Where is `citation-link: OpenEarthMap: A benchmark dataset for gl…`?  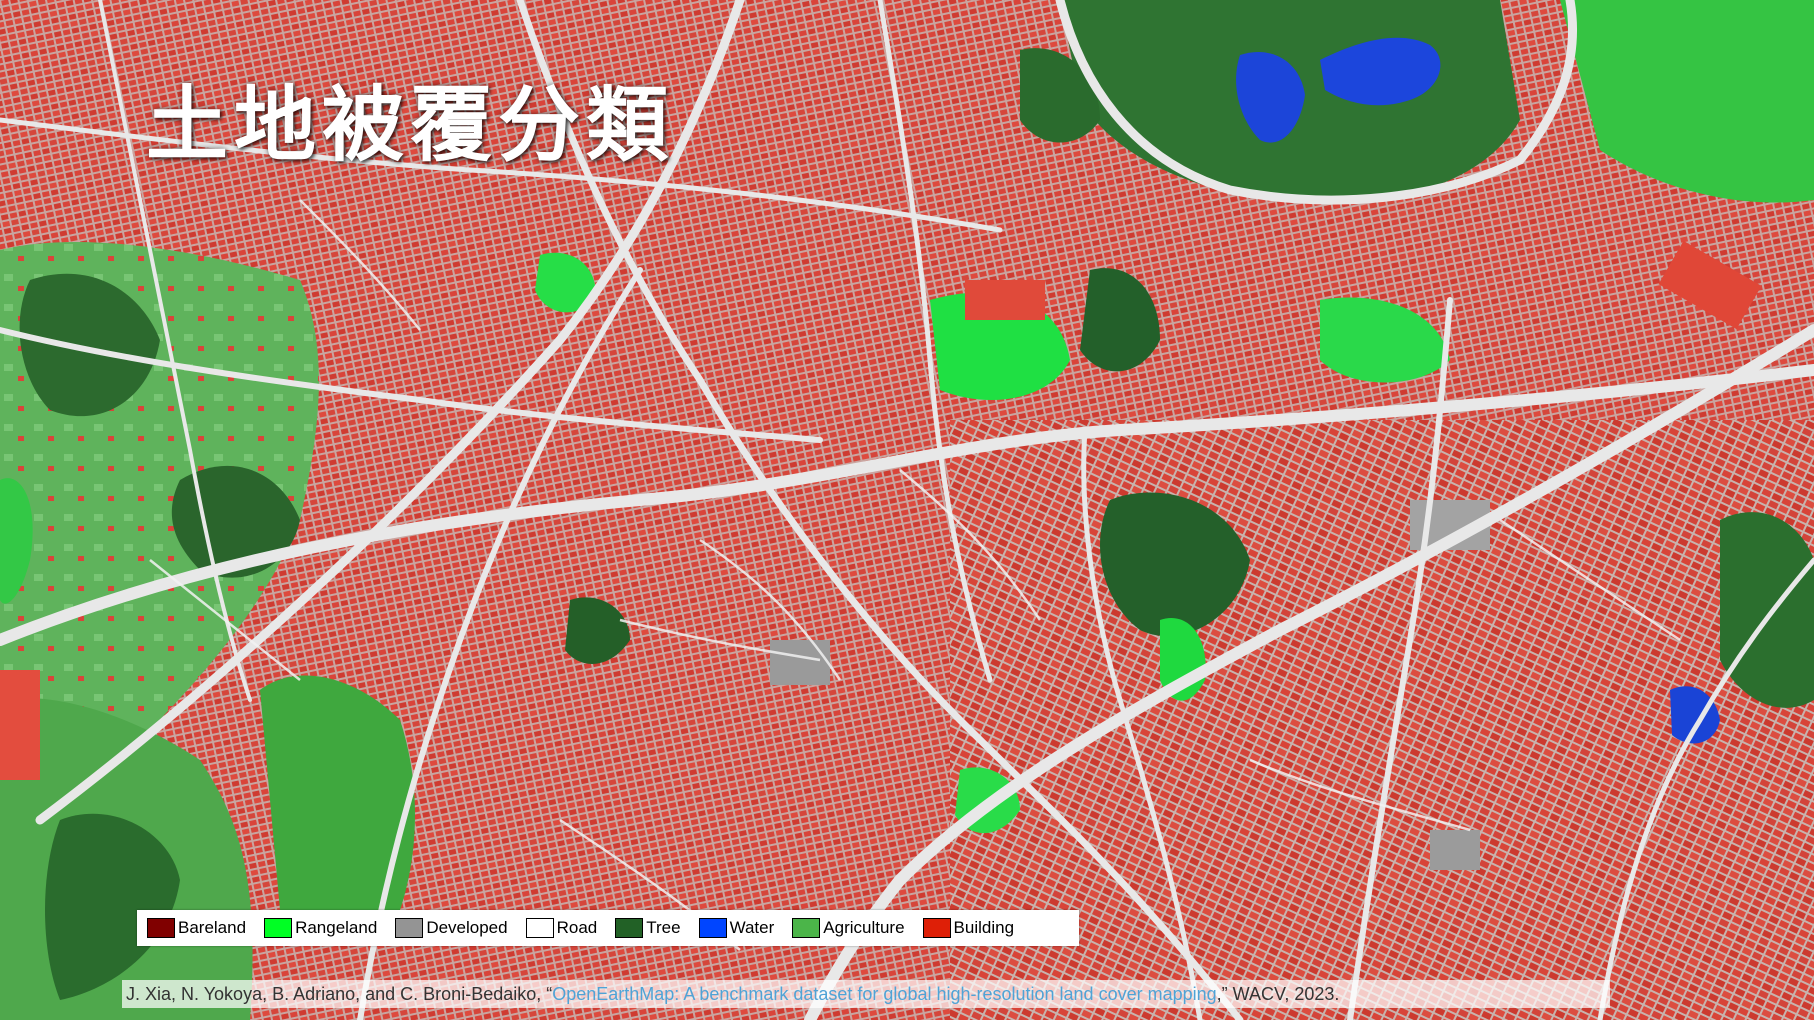
citation-link: OpenEarthMap: A benchmark dataset for gl… is located at coordinates (884, 994).